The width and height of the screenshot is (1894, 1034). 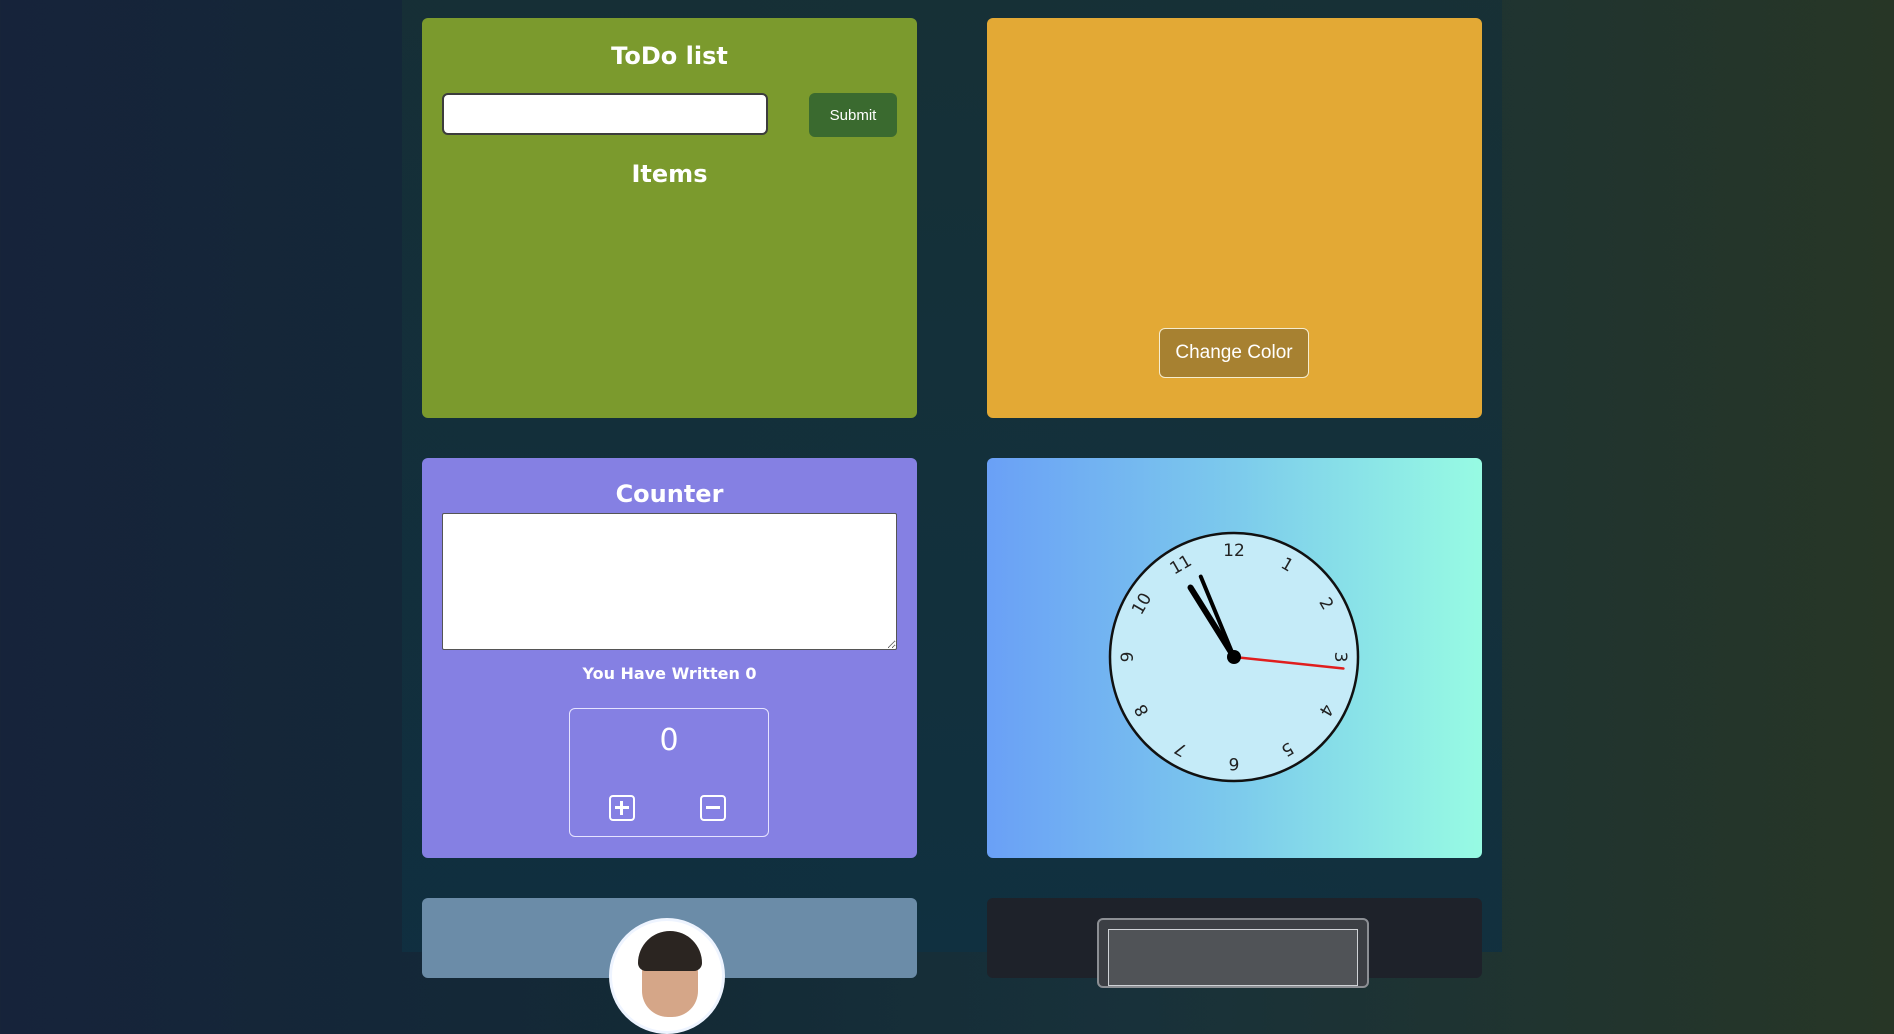 I want to click on clock-numeral: 9, so click(x=1128, y=657).